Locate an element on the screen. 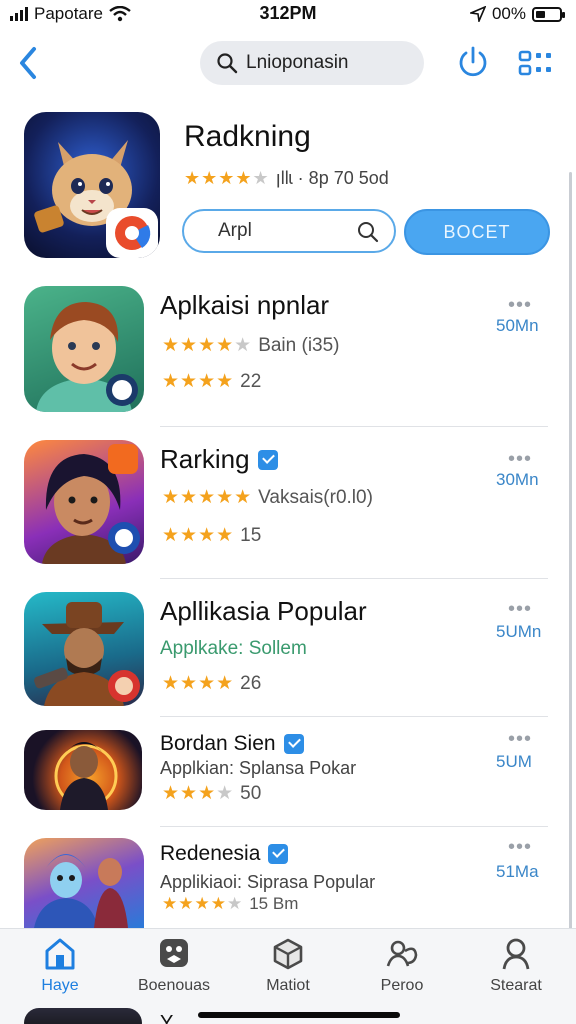 The image size is (576, 1024). rating-count: 15 is located at coordinates (251, 535).